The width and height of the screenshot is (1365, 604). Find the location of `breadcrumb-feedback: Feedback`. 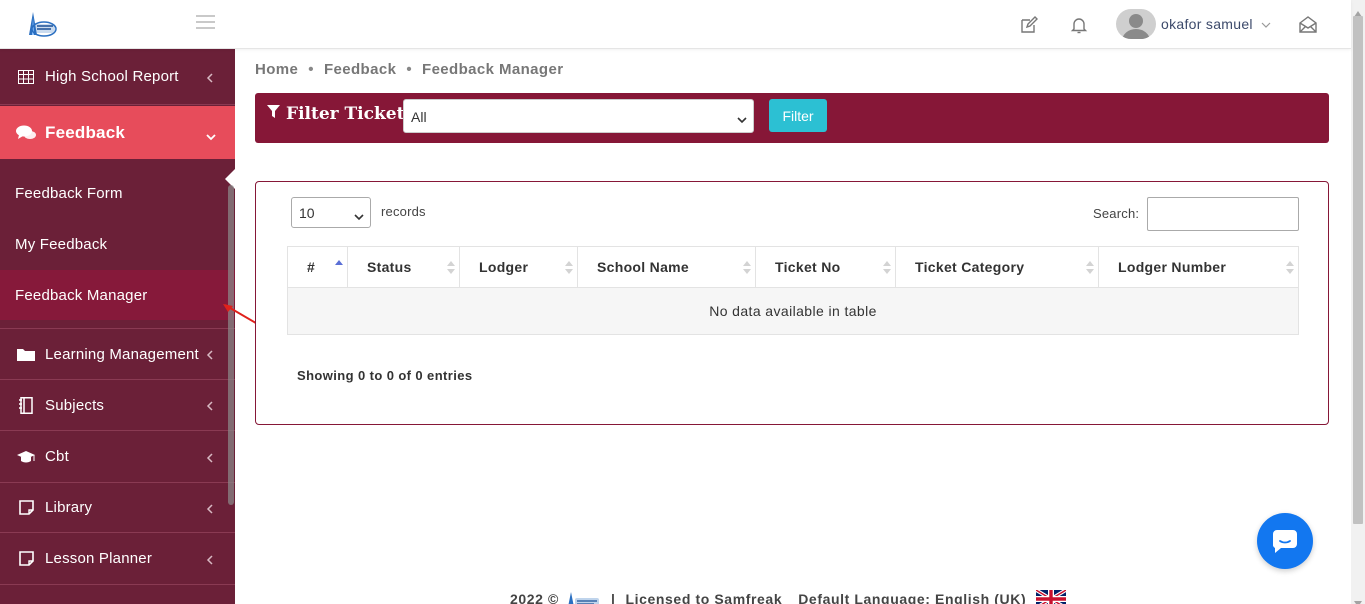

breadcrumb-feedback: Feedback is located at coordinates (360, 69).